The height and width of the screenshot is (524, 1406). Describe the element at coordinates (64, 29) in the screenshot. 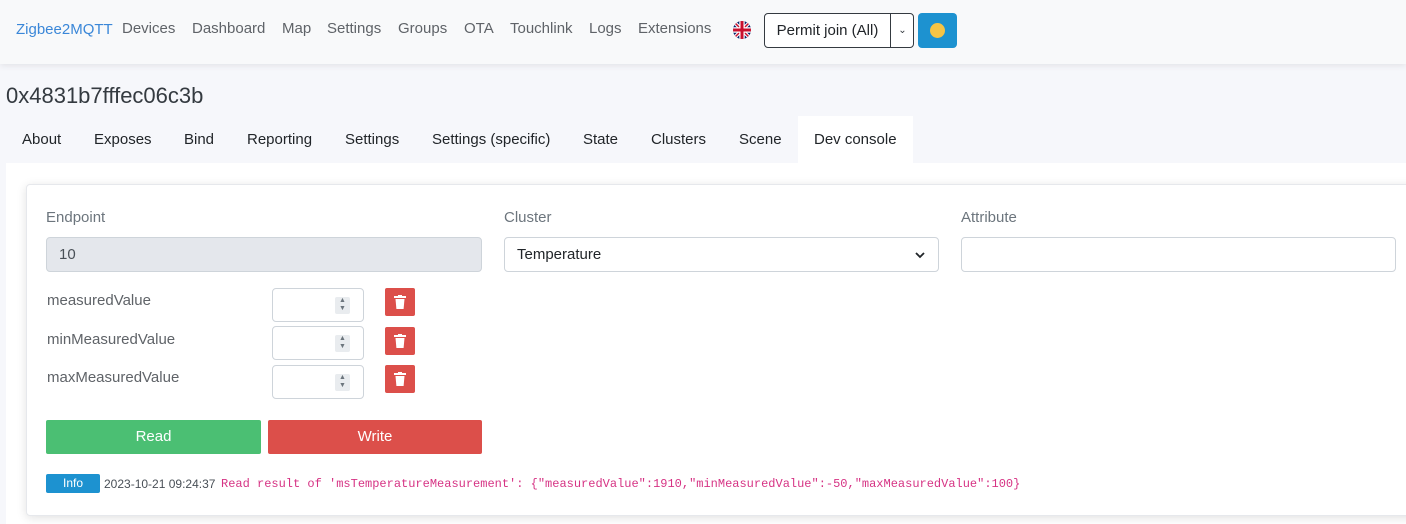

I see `brand-link: Zigbee2MQTT` at that location.